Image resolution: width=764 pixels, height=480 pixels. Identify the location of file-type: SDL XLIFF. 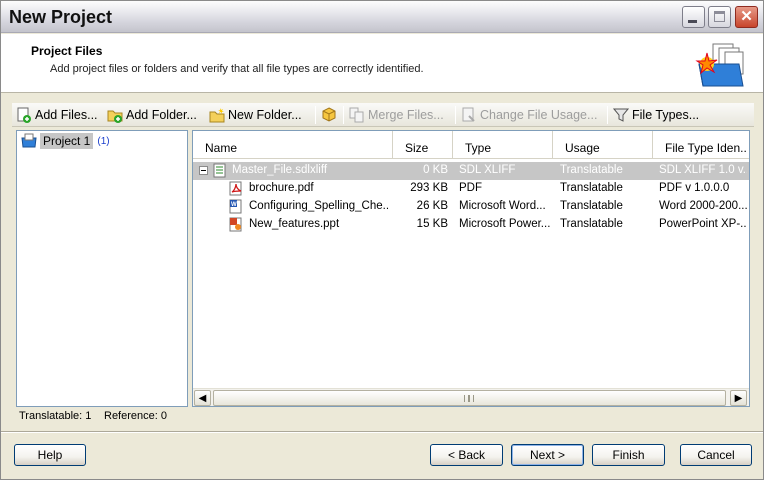
(487, 170).